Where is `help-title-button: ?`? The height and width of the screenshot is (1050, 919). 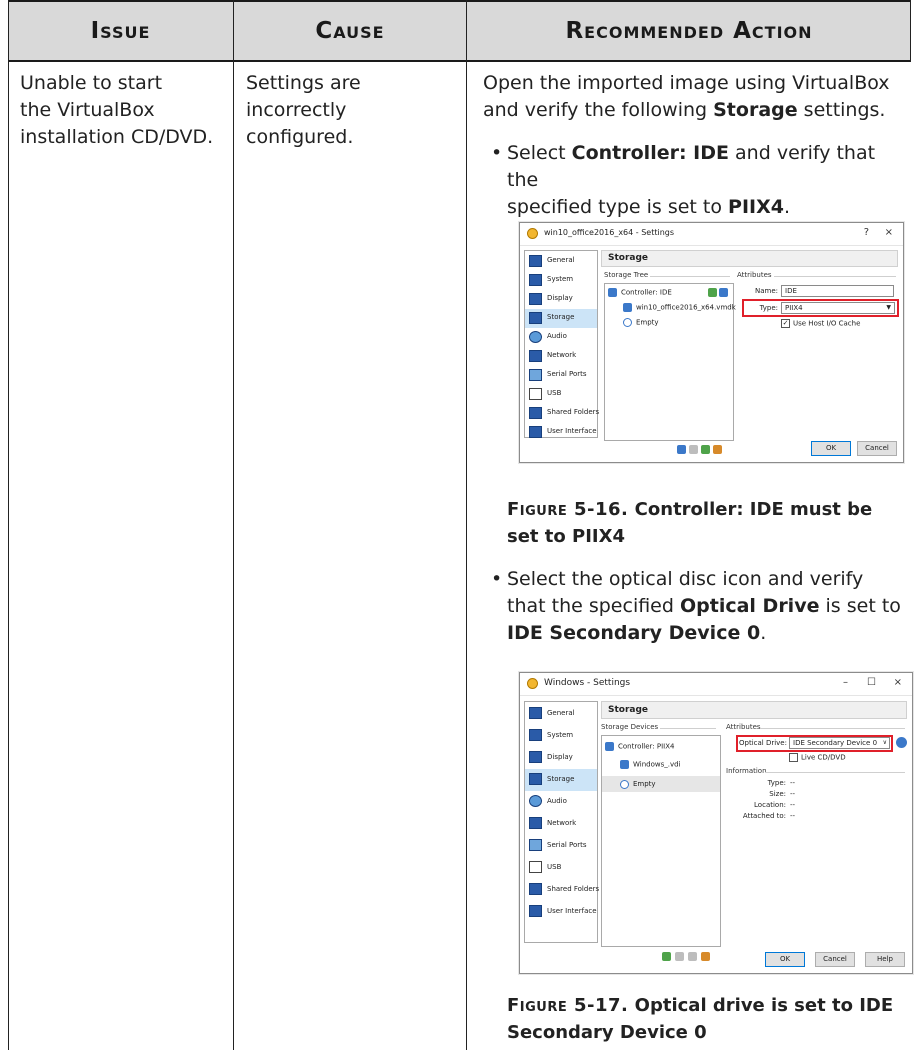
help-title-button: ? is located at coordinates (866, 232).